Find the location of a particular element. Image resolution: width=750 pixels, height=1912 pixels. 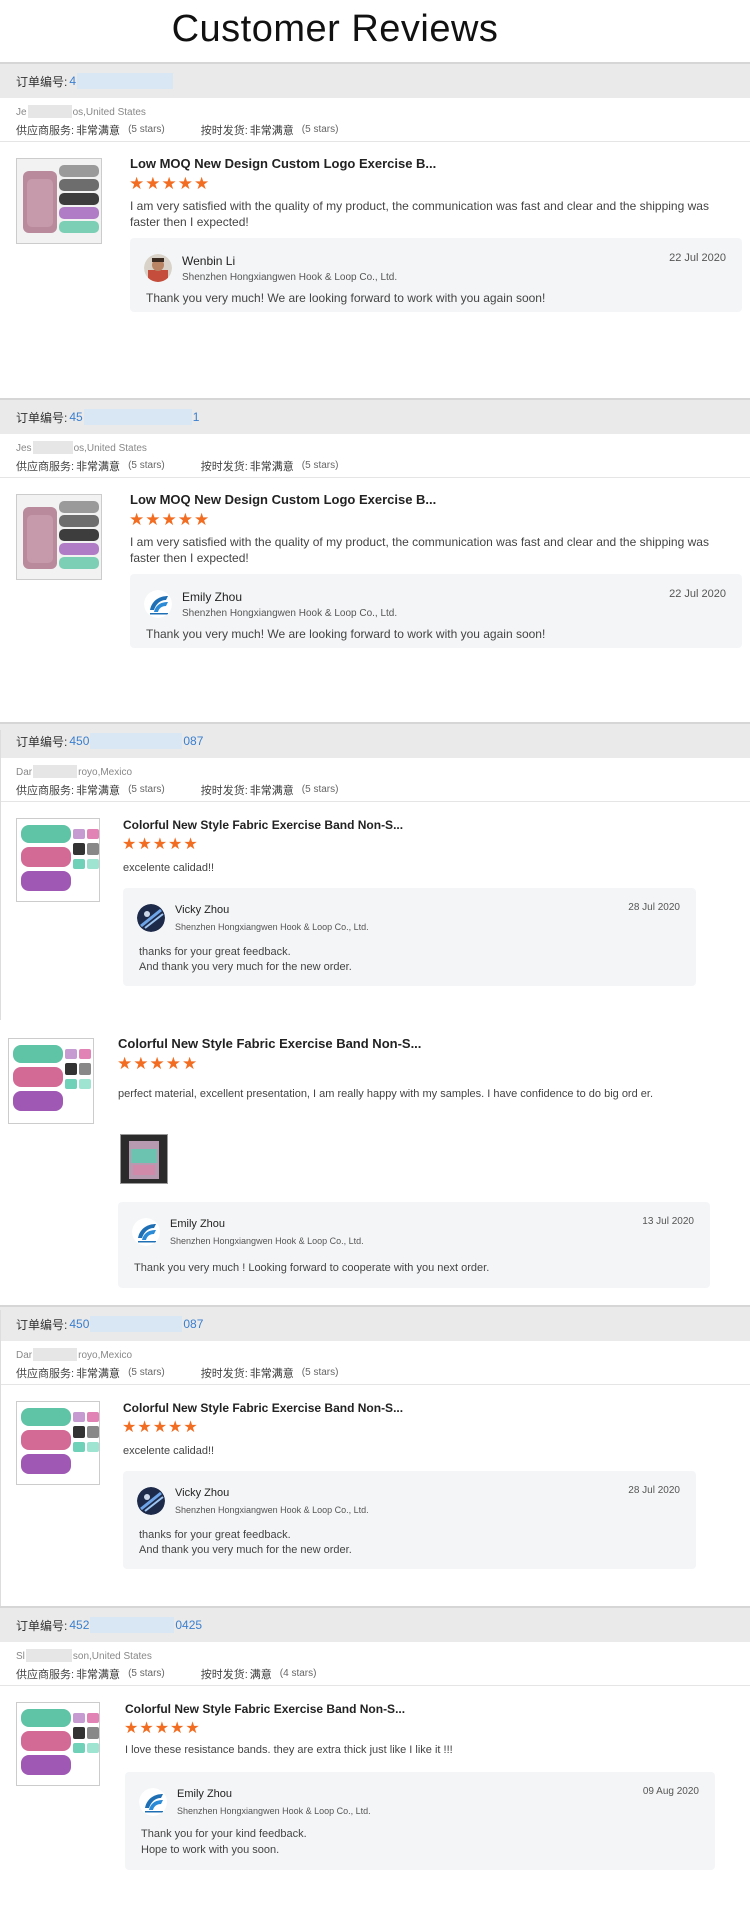

order-number-bar: 订单编号: 452 0425 is located at coordinates (375, 1624).